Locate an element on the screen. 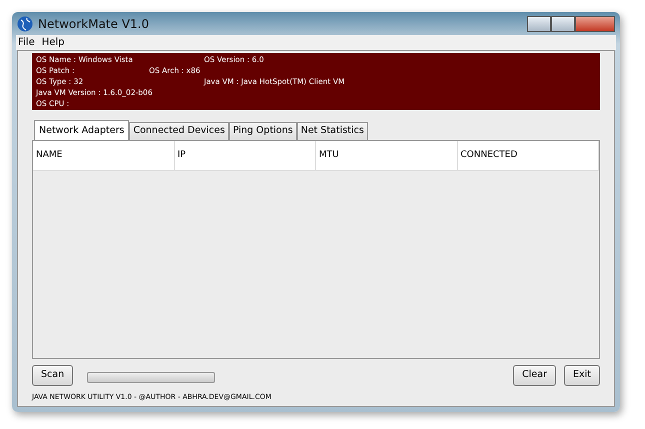 This screenshot has width=645, height=429. minimize-button is located at coordinates (539, 24).